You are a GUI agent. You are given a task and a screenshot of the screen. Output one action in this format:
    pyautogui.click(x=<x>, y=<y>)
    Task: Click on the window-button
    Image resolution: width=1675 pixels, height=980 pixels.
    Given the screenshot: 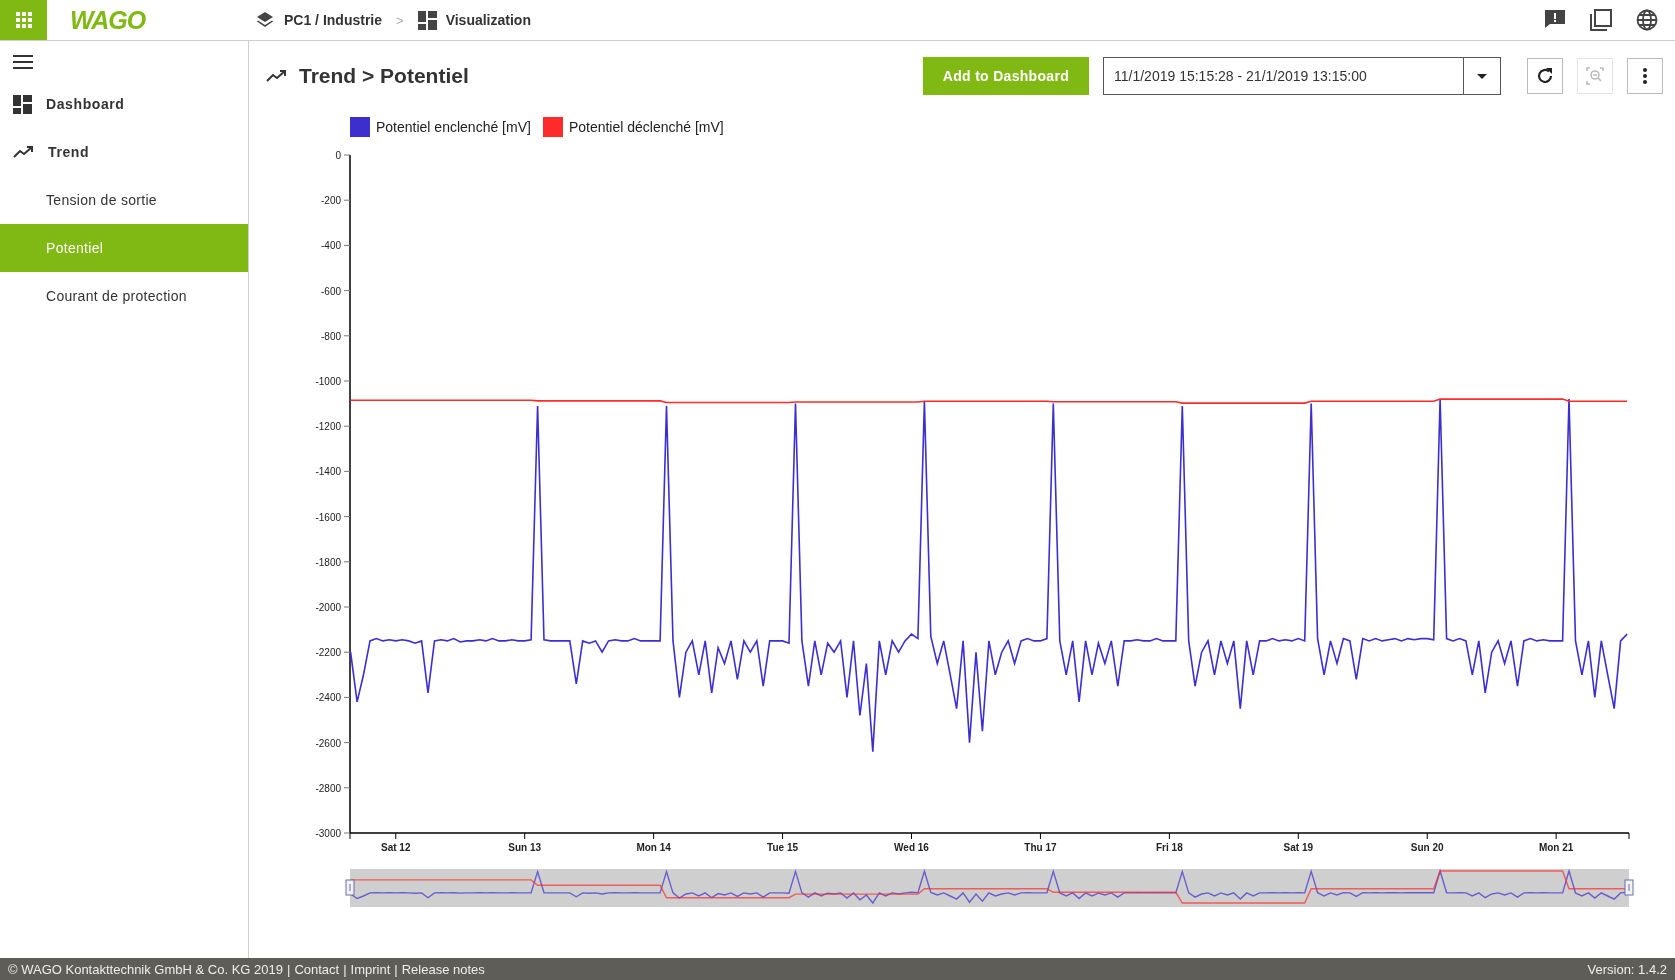 What is the action you would take?
    pyautogui.click(x=1601, y=20)
    